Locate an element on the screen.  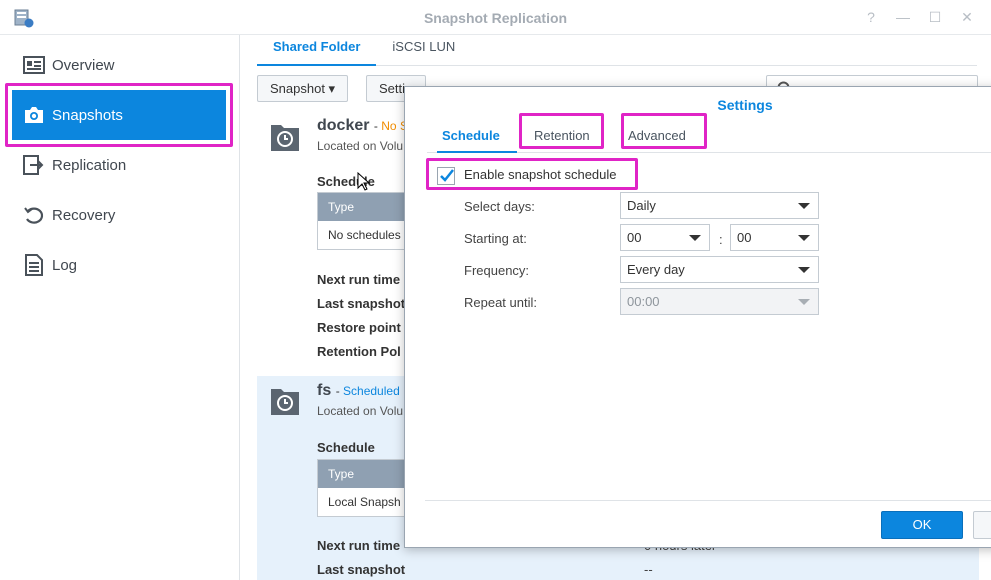
sidebar-item-label: Overview is located at coordinates (83, 65).